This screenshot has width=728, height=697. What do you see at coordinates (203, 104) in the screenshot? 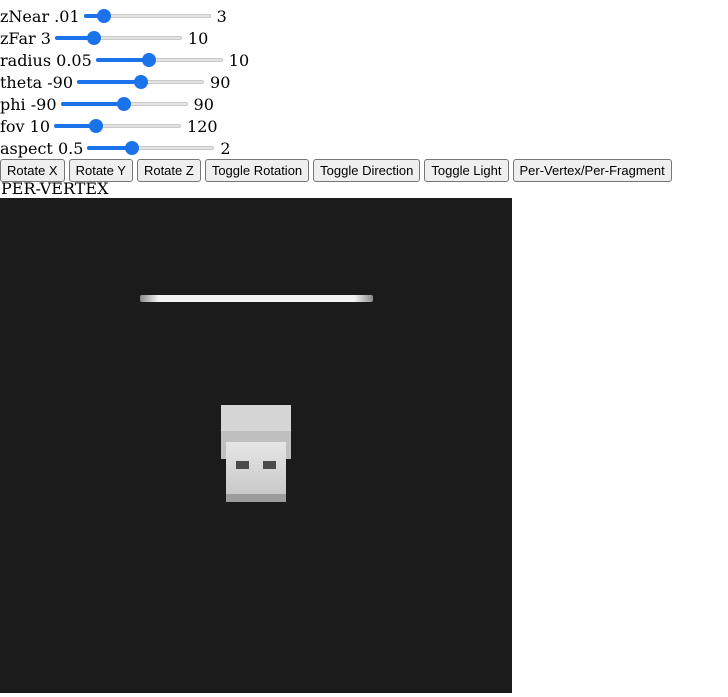
I see `phi-max-label: 90` at bounding box center [203, 104].